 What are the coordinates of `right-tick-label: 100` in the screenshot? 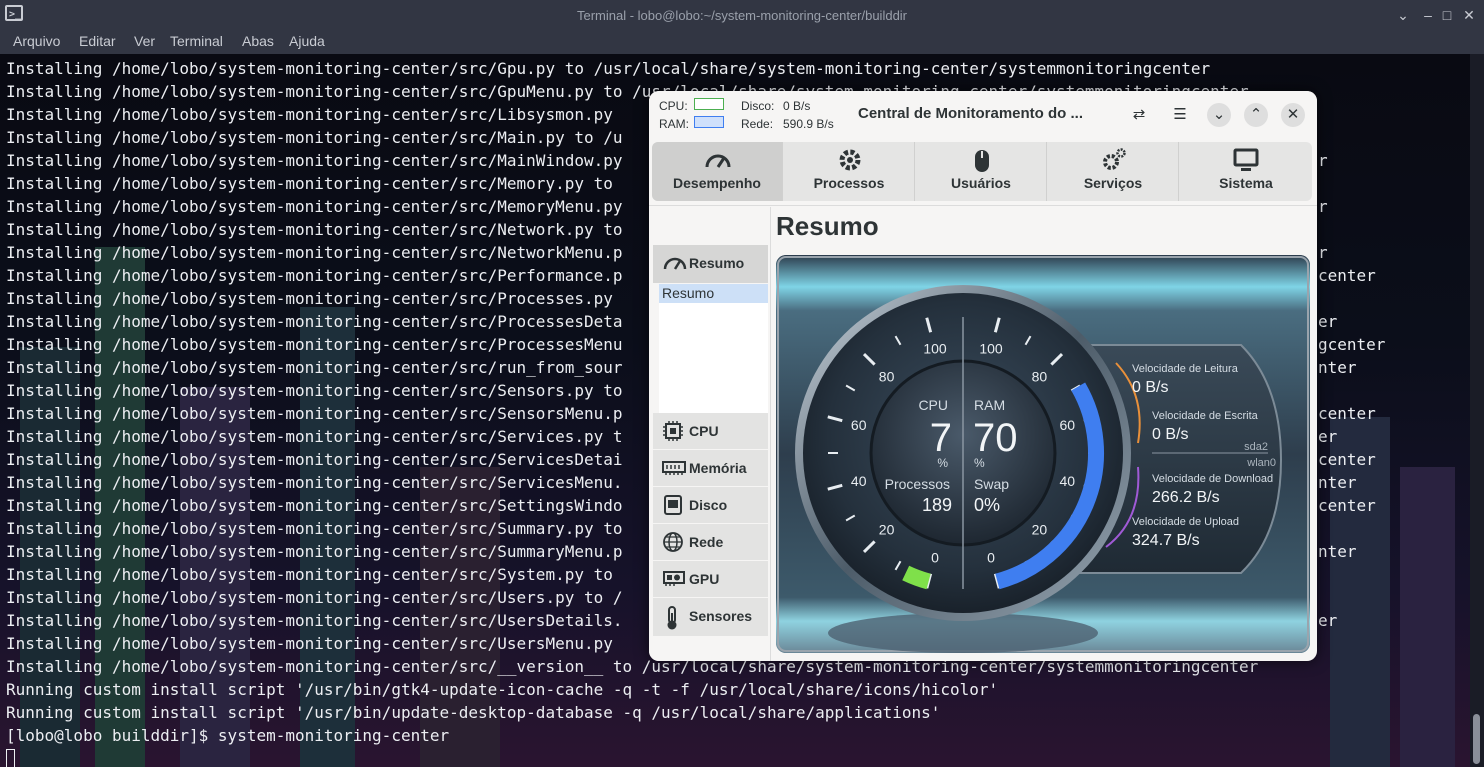 It's located at (991, 349).